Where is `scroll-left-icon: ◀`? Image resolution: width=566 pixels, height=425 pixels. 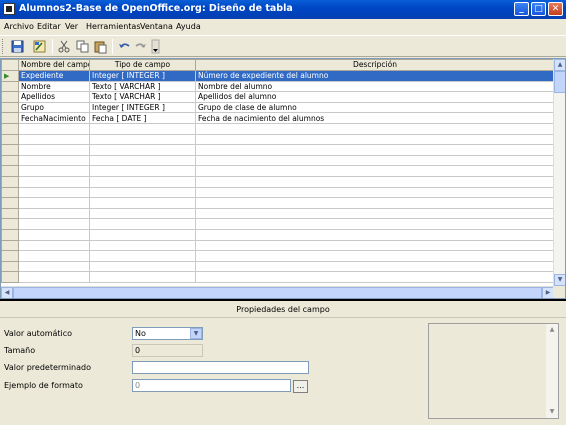 scroll-left-icon: ◀ is located at coordinates (7, 292).